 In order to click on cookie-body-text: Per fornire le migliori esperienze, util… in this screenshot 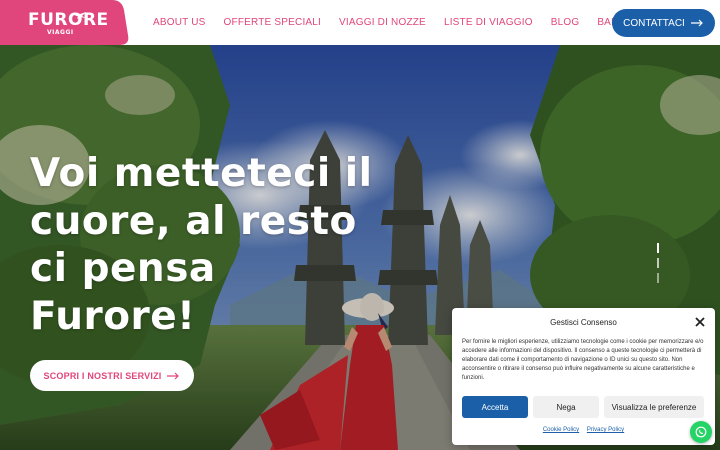, I will do `click(583, 360)`.